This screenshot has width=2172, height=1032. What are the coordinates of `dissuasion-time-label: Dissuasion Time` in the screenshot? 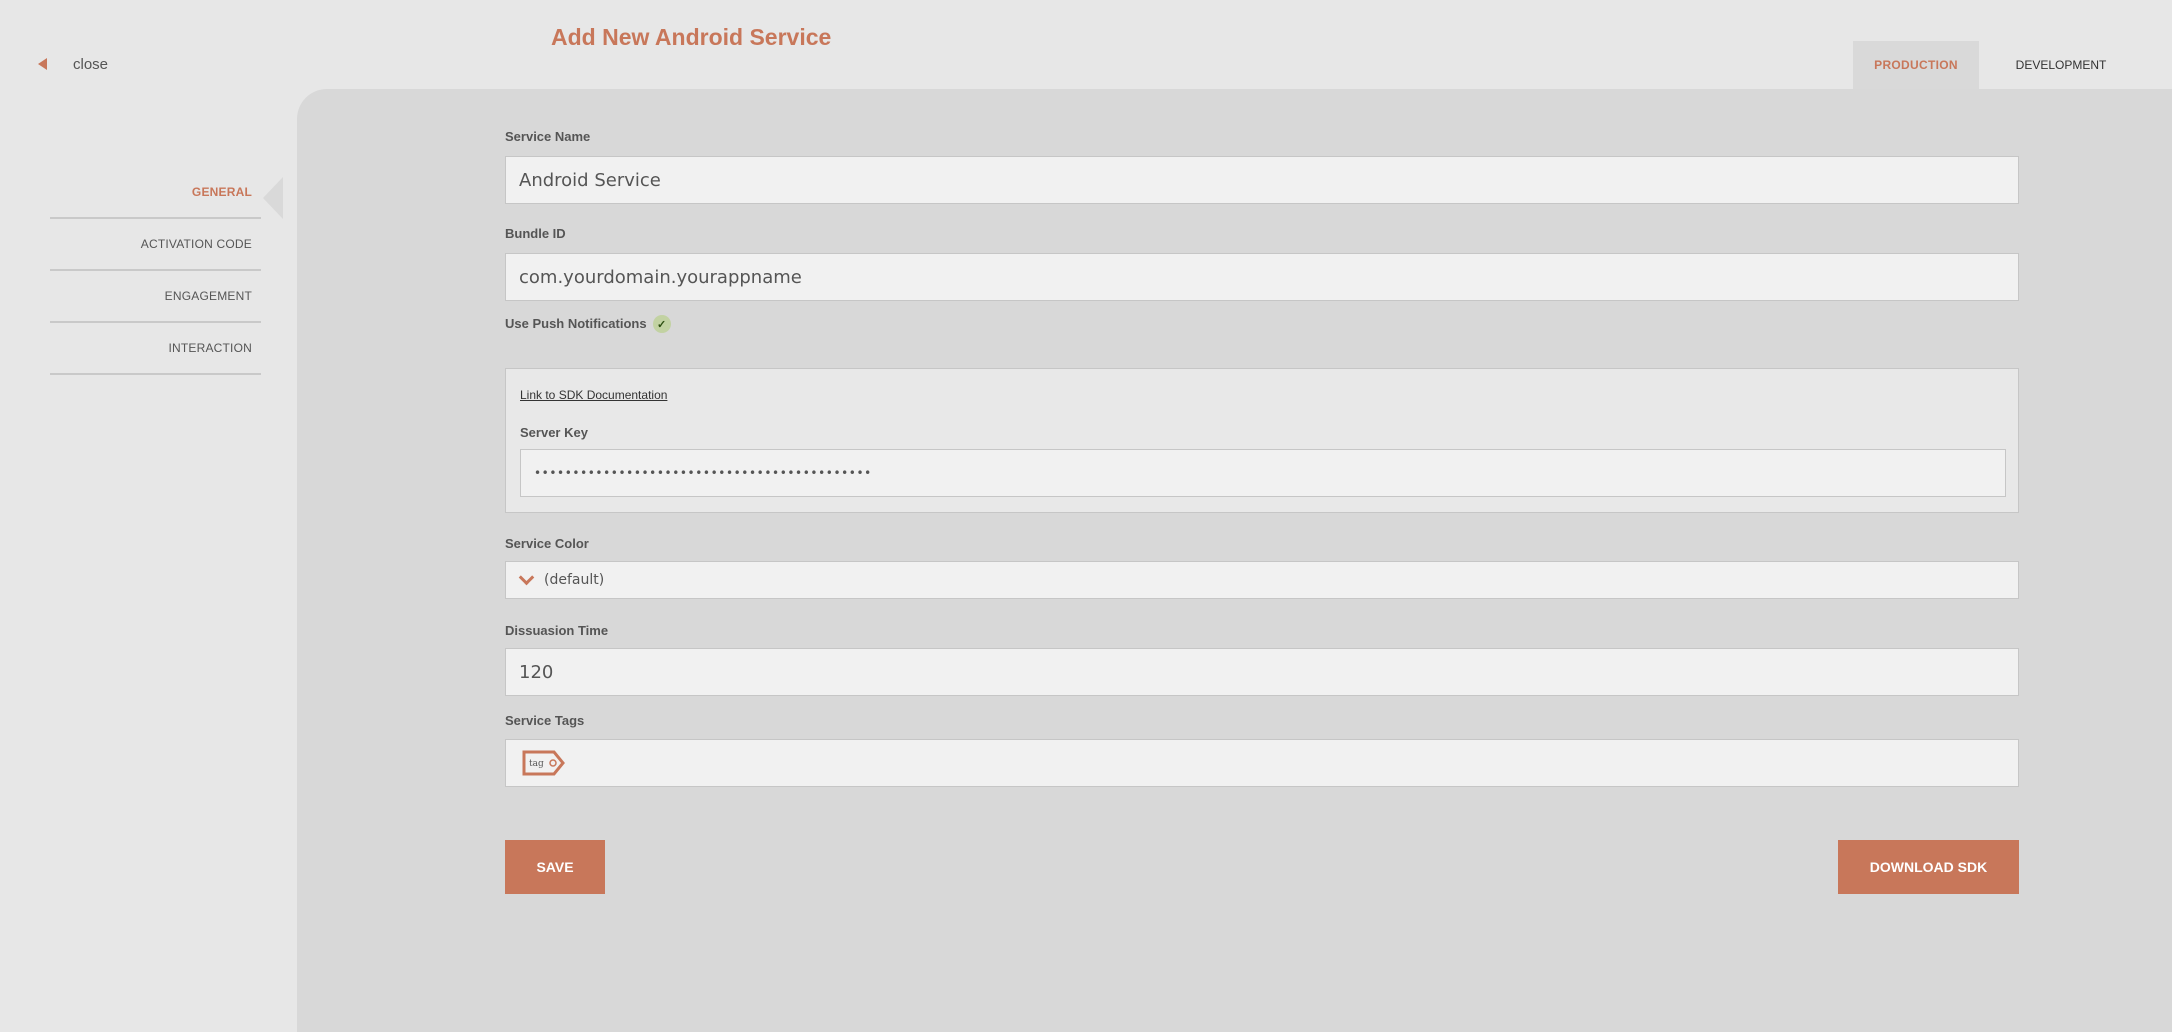 It's located at (557, 630).